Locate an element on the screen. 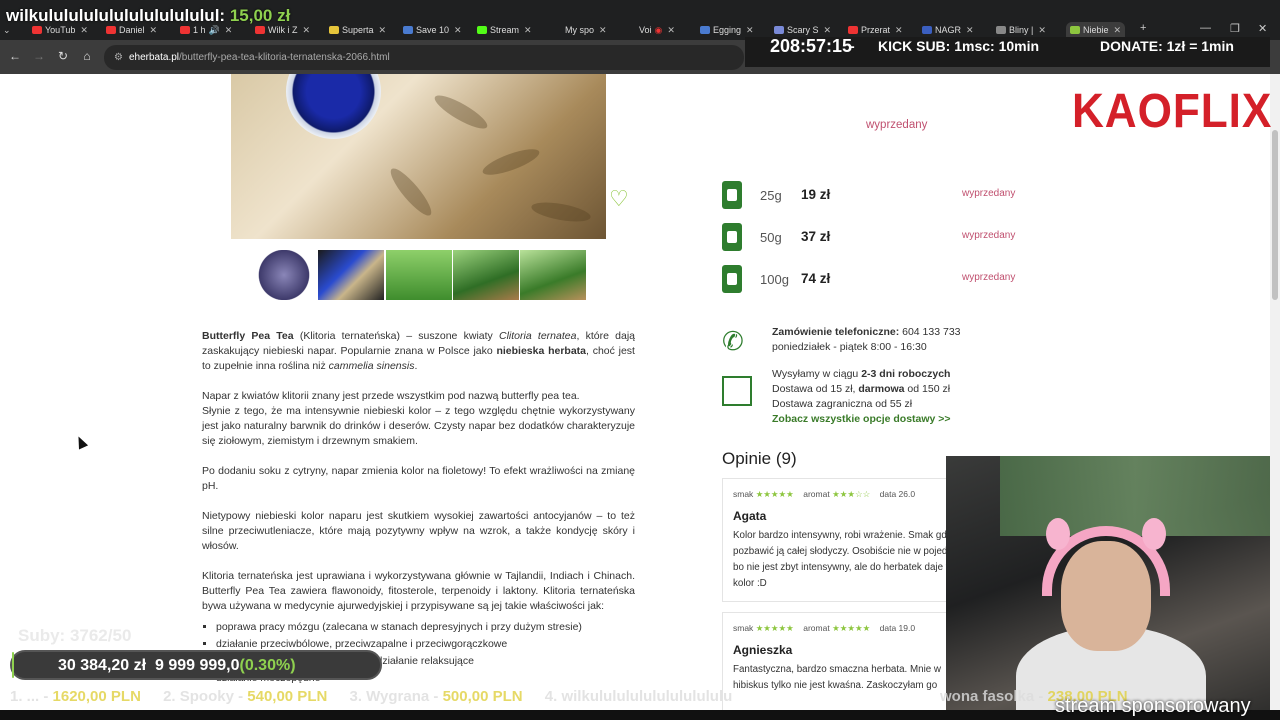 The height and width of the screenshot is (720, 1280). donation-alert: wilkulululululululululululul: 15,00 zł is located at coordinates (148, 15).